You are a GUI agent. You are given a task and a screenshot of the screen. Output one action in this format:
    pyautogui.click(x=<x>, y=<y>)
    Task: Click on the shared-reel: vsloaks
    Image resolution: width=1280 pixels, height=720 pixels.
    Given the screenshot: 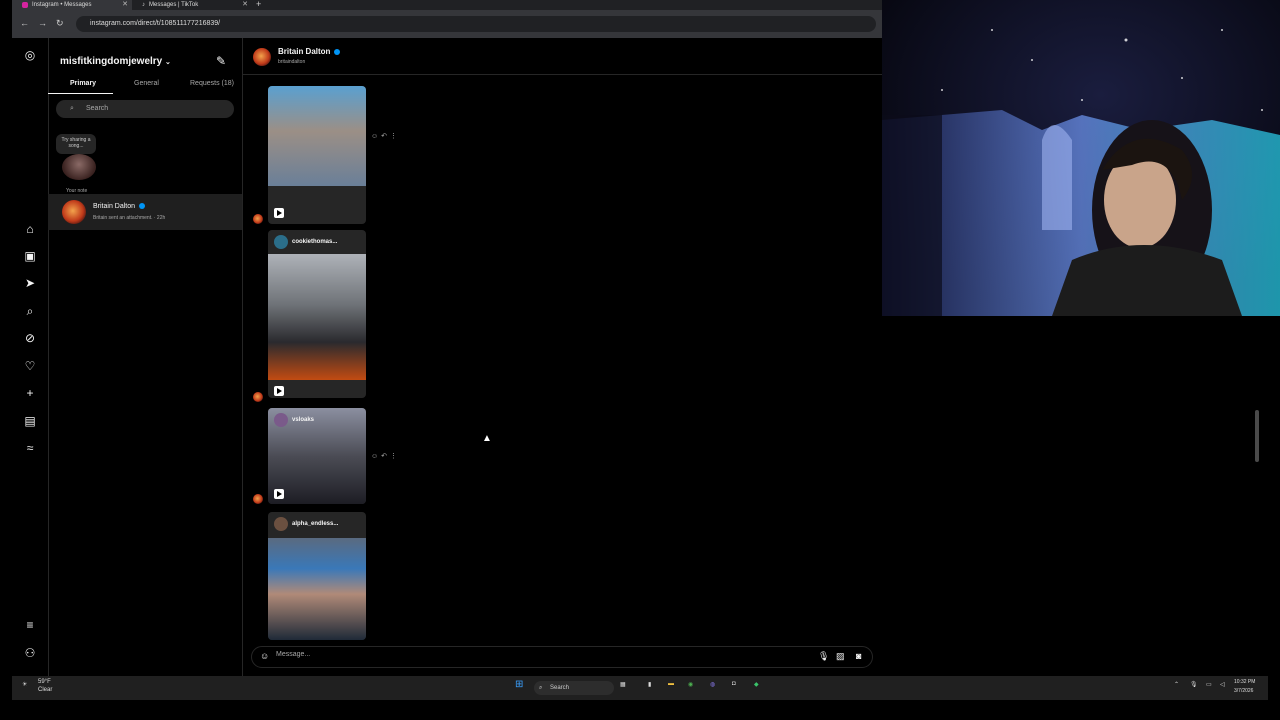 What is the action you would take?
    pyautogui.click(x=317, y=456)
    